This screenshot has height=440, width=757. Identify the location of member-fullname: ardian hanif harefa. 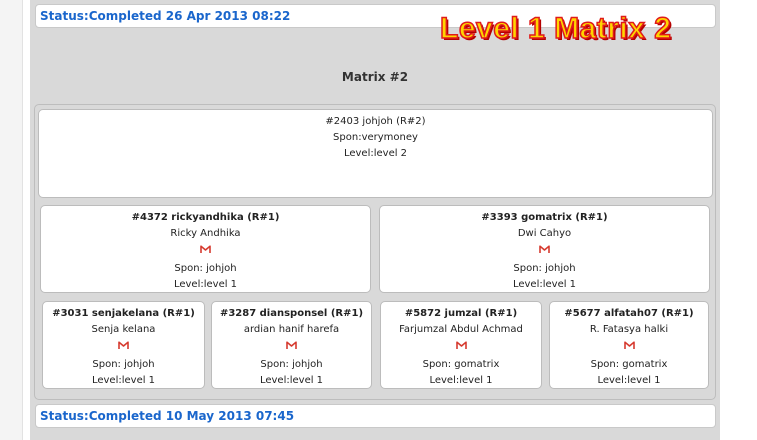
(291, 329).